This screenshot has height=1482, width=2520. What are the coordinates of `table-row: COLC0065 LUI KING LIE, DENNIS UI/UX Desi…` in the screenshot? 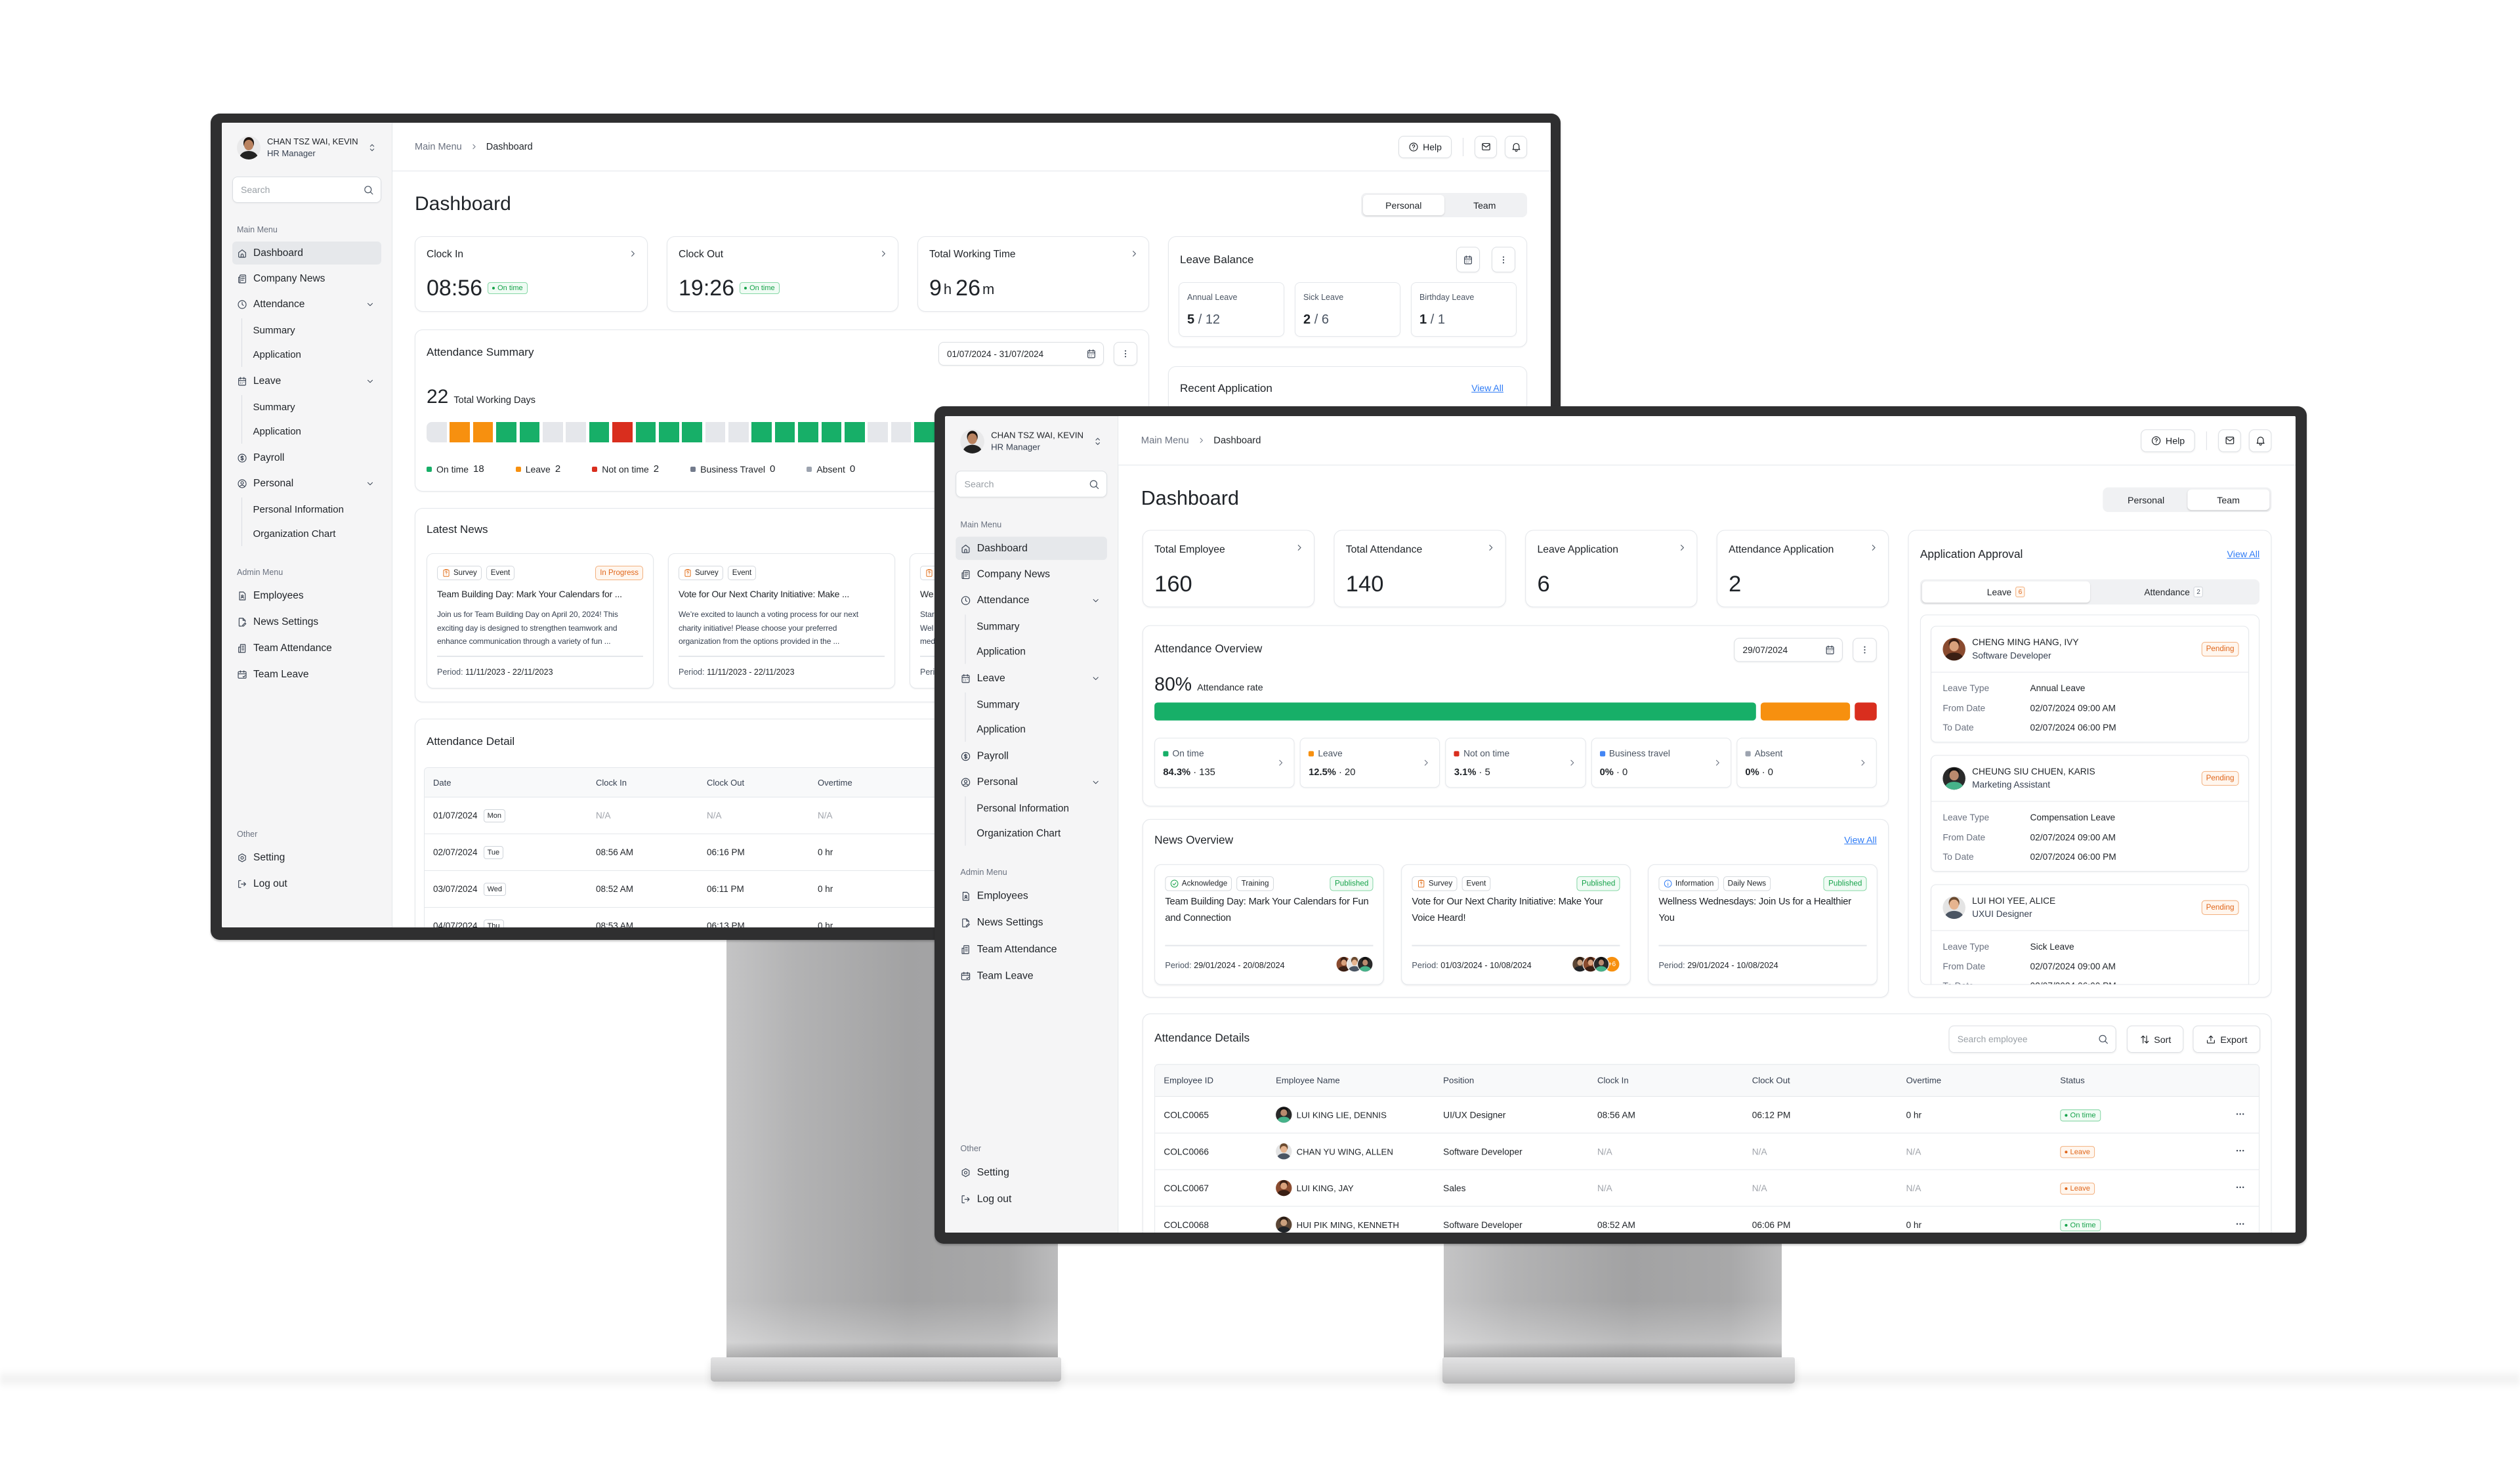 It's located at (1707, 1115).